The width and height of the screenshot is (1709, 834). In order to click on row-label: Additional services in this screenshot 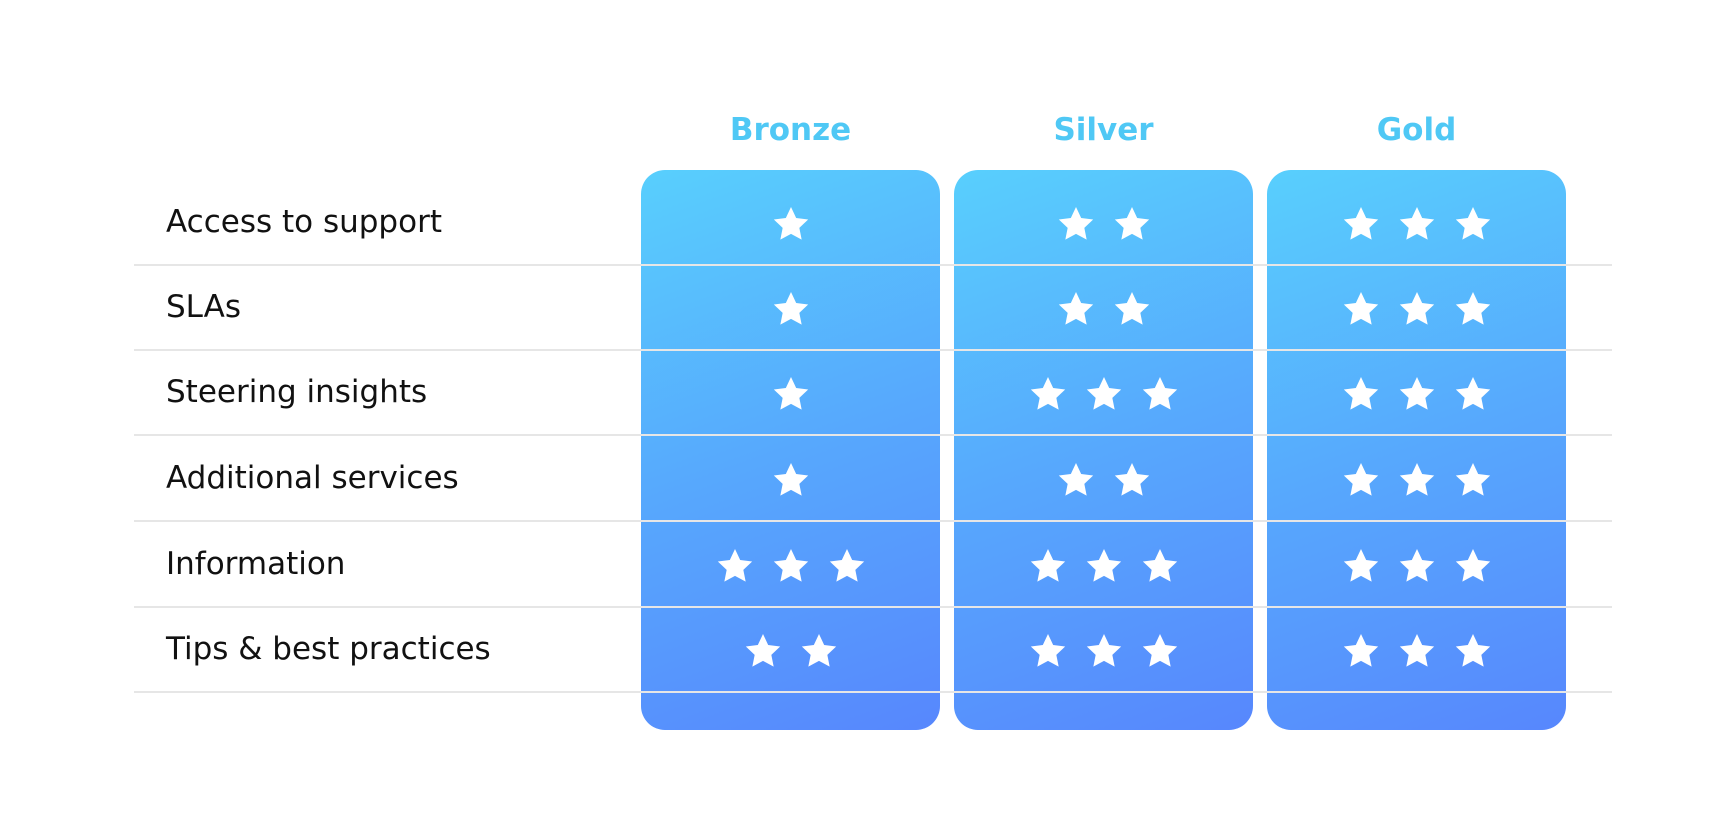, I will do `click(312, 478)`.